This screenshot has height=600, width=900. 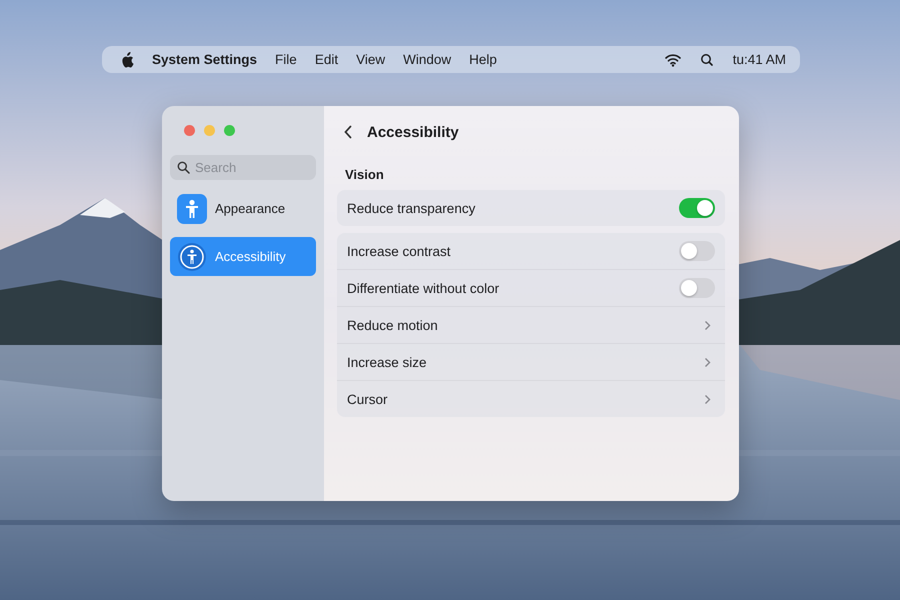 I want to click on section-heading: Vision, so click(x=365, y=174).